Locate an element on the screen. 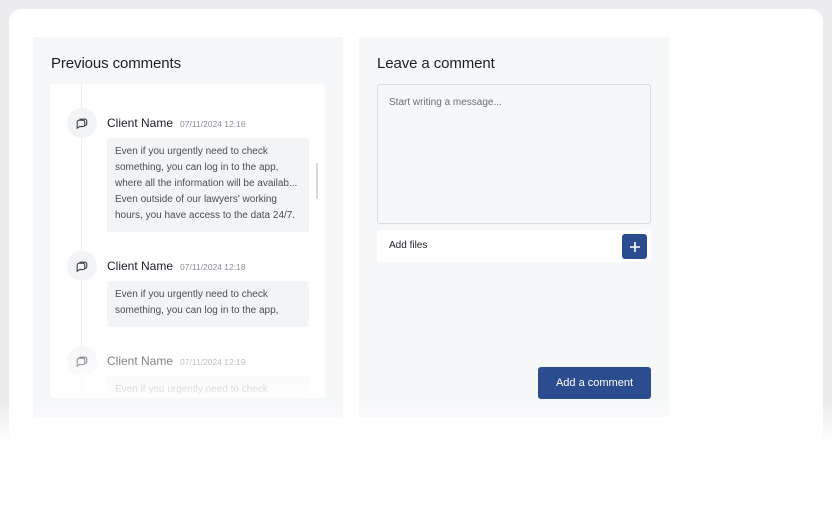 The height and width of the screenshot is (510, 832). comment-line: Even outside of our lawyers' working is located at coordinates (196, 199).